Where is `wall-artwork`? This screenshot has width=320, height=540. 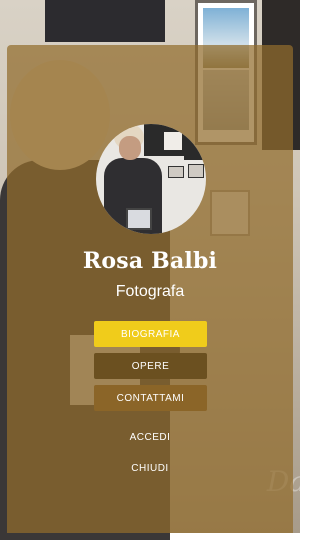
wall-artwork is located at coordinates (105, 21).